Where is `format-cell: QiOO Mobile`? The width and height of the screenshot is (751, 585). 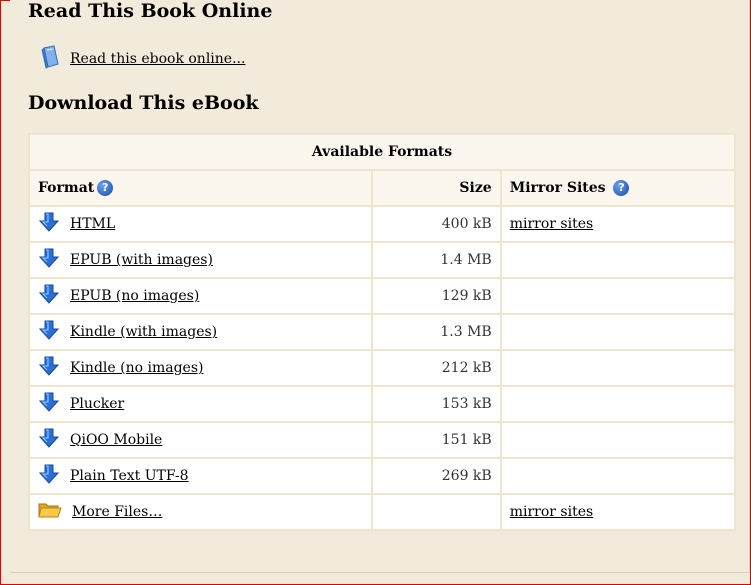
format-cell: QiOO Mobile is located at coordinates (200, 440).